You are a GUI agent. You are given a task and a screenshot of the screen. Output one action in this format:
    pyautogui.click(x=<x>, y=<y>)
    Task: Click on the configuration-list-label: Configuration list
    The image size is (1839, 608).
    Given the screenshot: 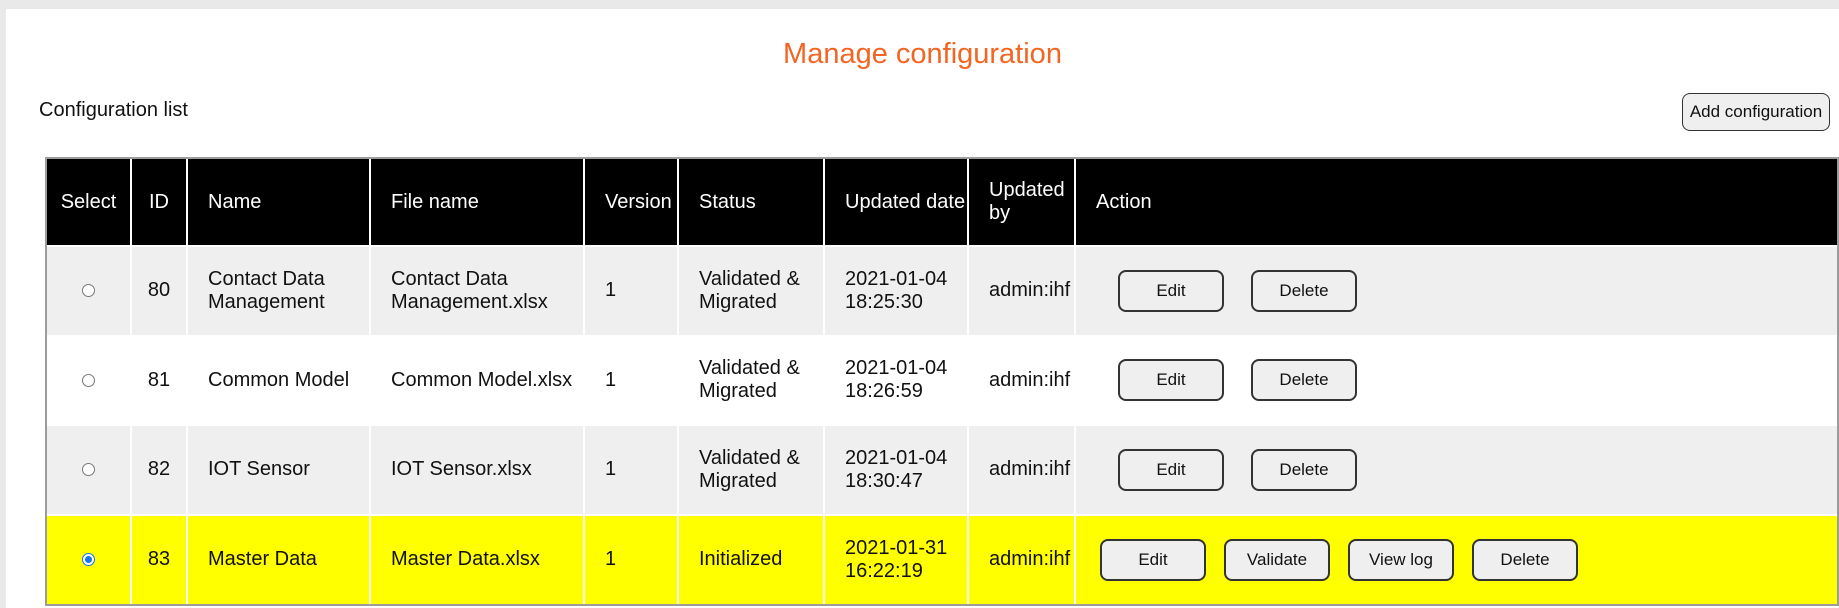 What is the action you would take?
    pyautogui.click(x=113, y=110)
    